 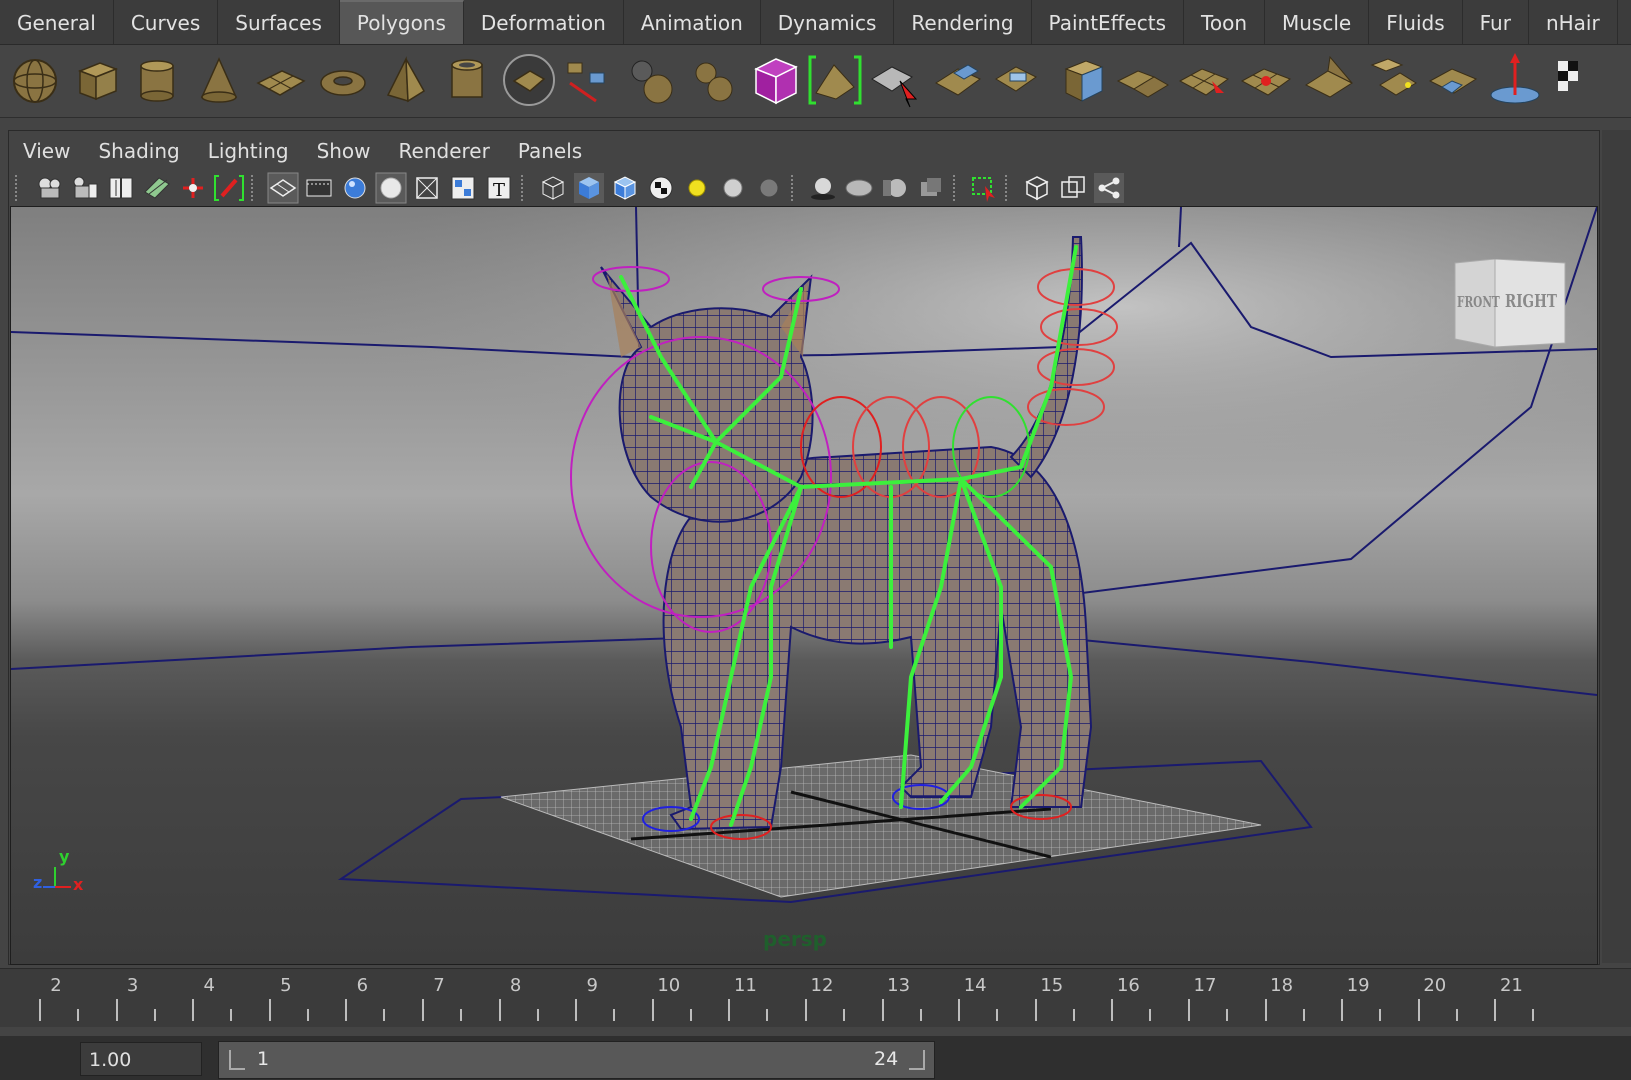 I want to click on smooth-shade-icon, so click(x=355, y=188).